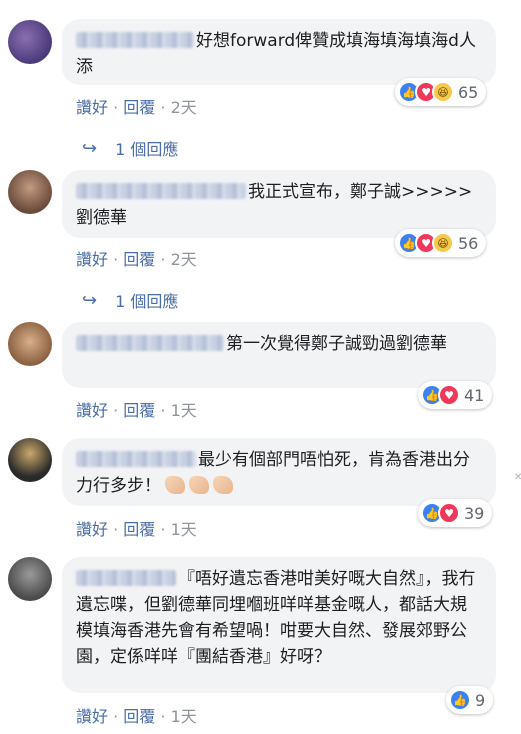 The width and height of the screenshot is (521, 734). I want to click on reaction-summary: 👍 ♥ 😆 65, so click(441, 92).